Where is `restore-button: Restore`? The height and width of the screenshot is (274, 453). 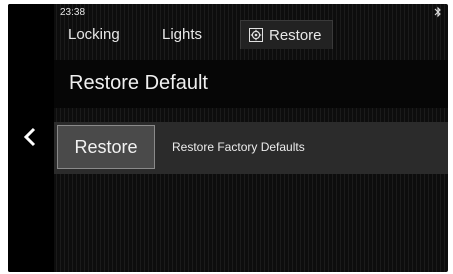 restore-button: Restore is located at coordinates (106, 147).